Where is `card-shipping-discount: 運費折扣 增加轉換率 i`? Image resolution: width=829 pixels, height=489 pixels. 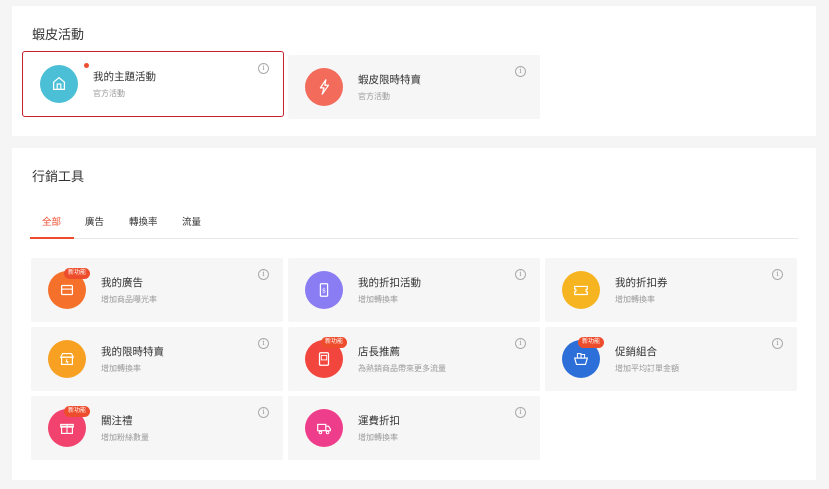
card-shipping-discount: 運費折扣 增加轉換率 i is located at coordinates (414, 428).